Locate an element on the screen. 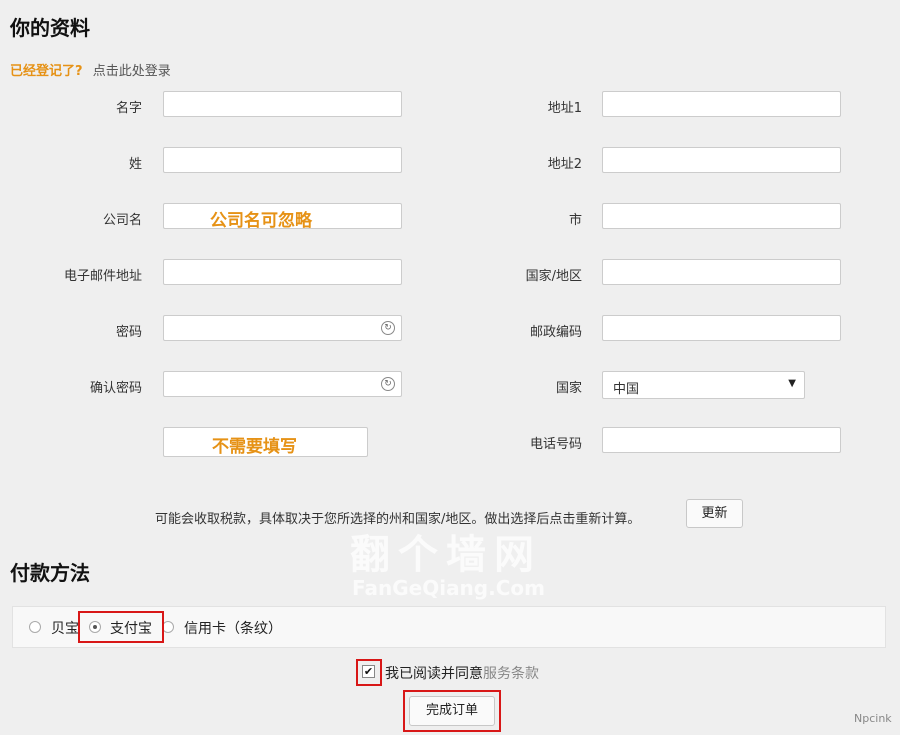 This screenshot has height=735, width=900. section-title-payment: 付款方法 is located at coordinates (50, 573).